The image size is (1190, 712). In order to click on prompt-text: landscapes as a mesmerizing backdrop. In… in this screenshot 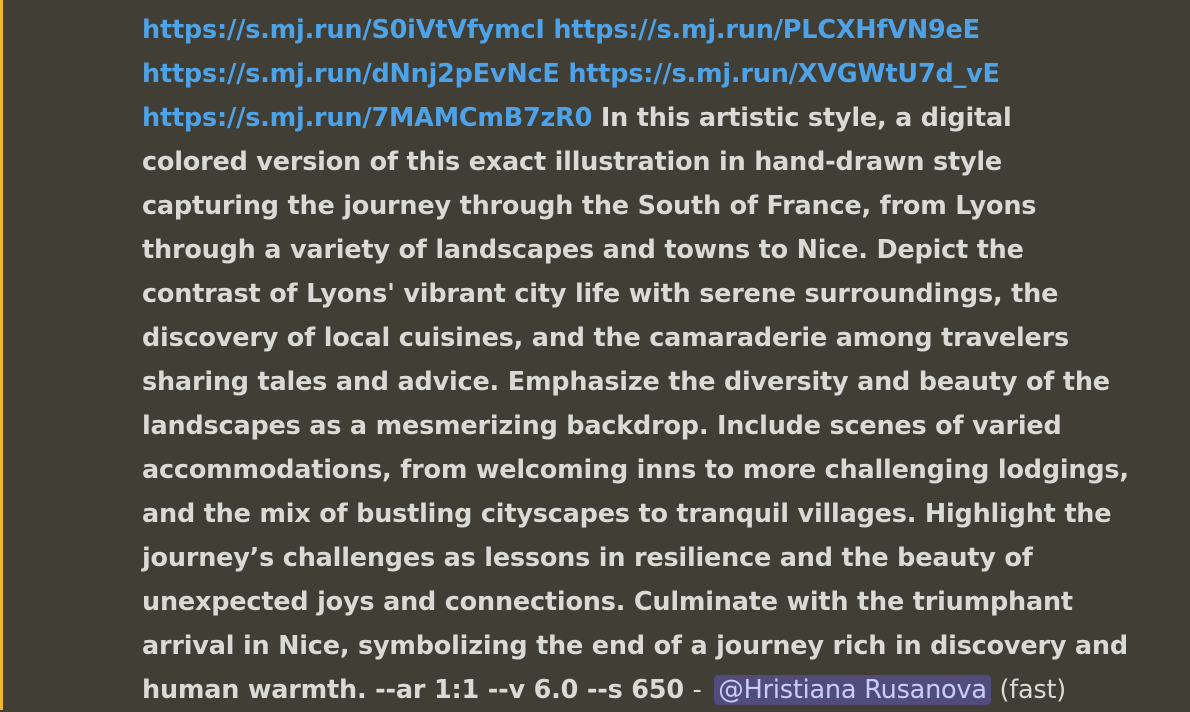, I will do `click(602, 426)`.